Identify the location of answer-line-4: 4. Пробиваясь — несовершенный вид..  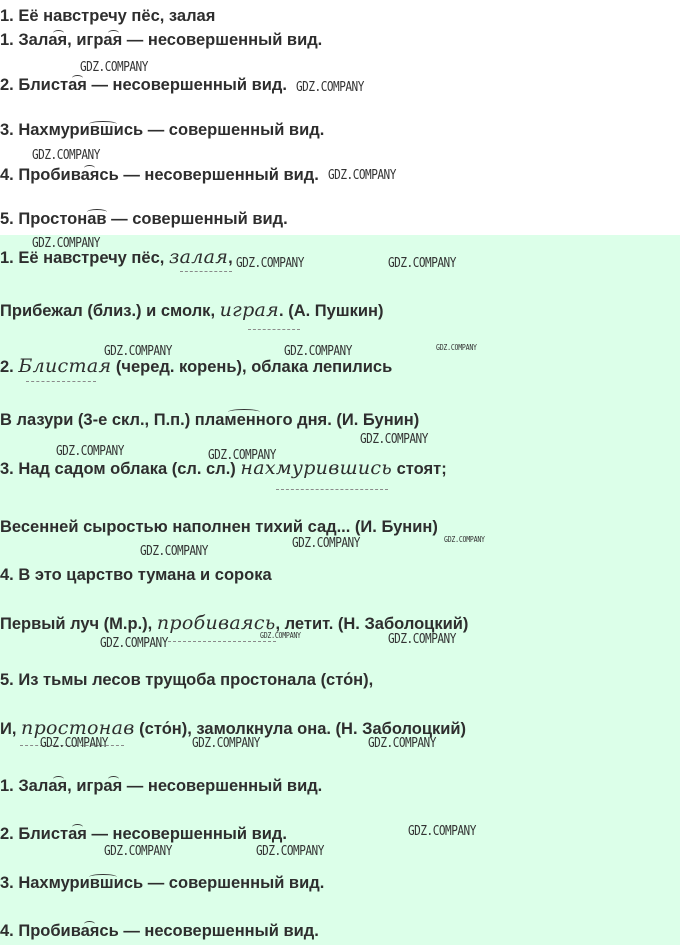
(159, 175).